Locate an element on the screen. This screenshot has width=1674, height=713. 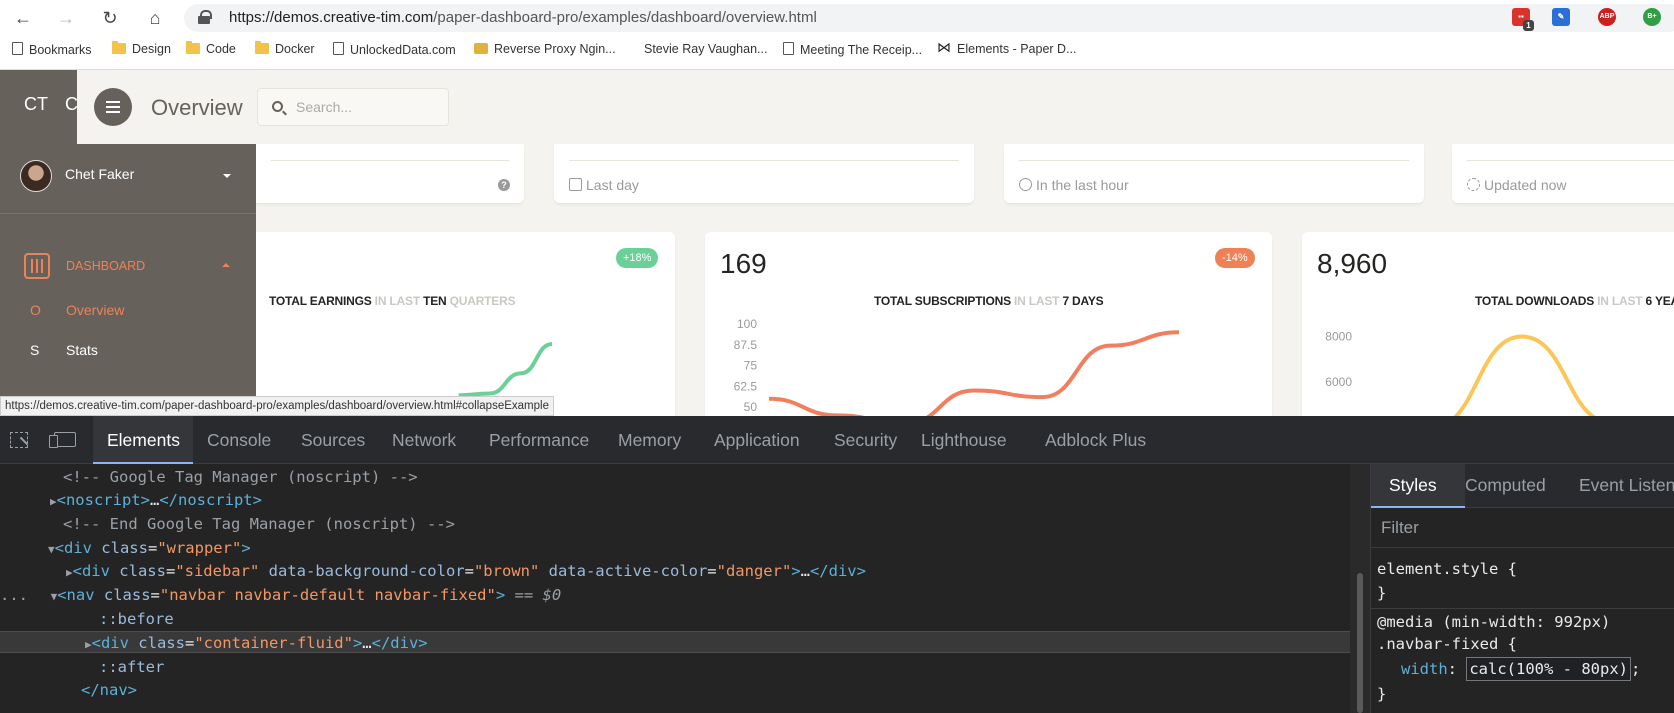
chevron-up-icon is located at coordinates (226, 265).